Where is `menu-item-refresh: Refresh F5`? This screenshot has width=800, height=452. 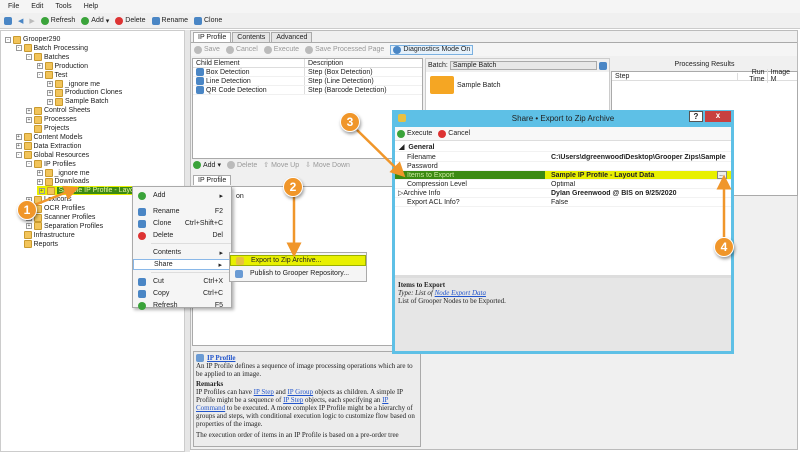 menu-item-refresh: Refresh F5 is located at coordinates (182, 305).